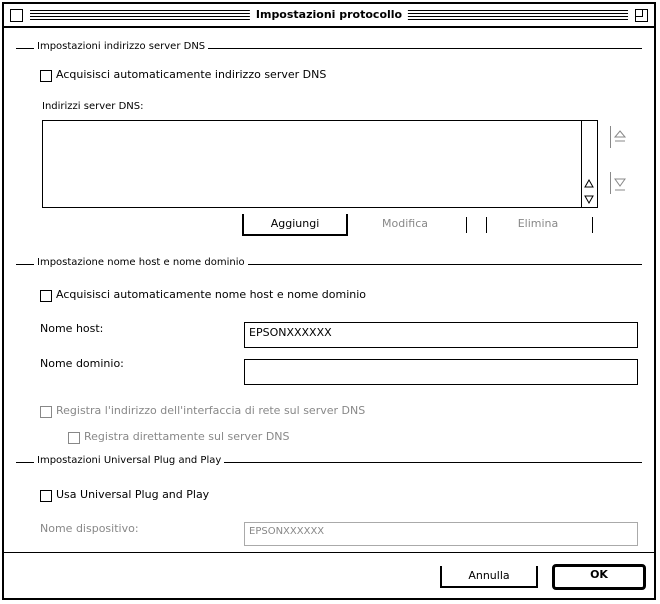 Image resolution: width=660 pixels, height=604 pixels. What do you see at coordinates (589, 199) in the screenshot?
I see `scroll-down-arrow-icon` at bounding box center [589, 199].